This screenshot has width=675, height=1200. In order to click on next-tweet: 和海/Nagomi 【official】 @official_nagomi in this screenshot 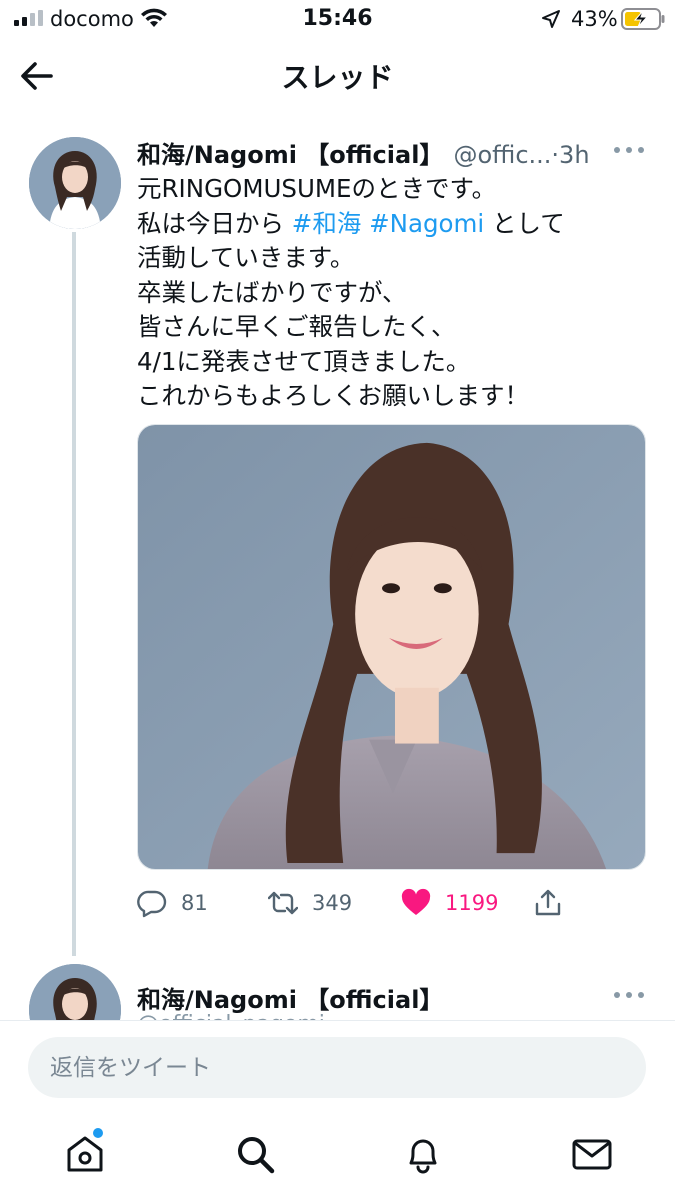, I will do `click(337, 990)`.